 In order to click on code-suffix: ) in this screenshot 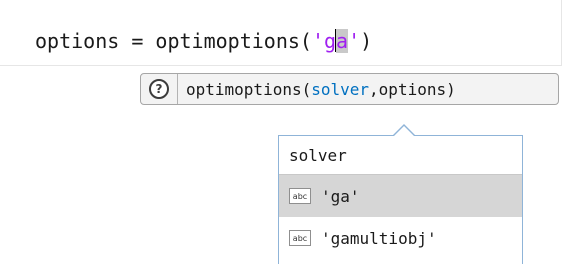, I will do `click(366, 41)`.